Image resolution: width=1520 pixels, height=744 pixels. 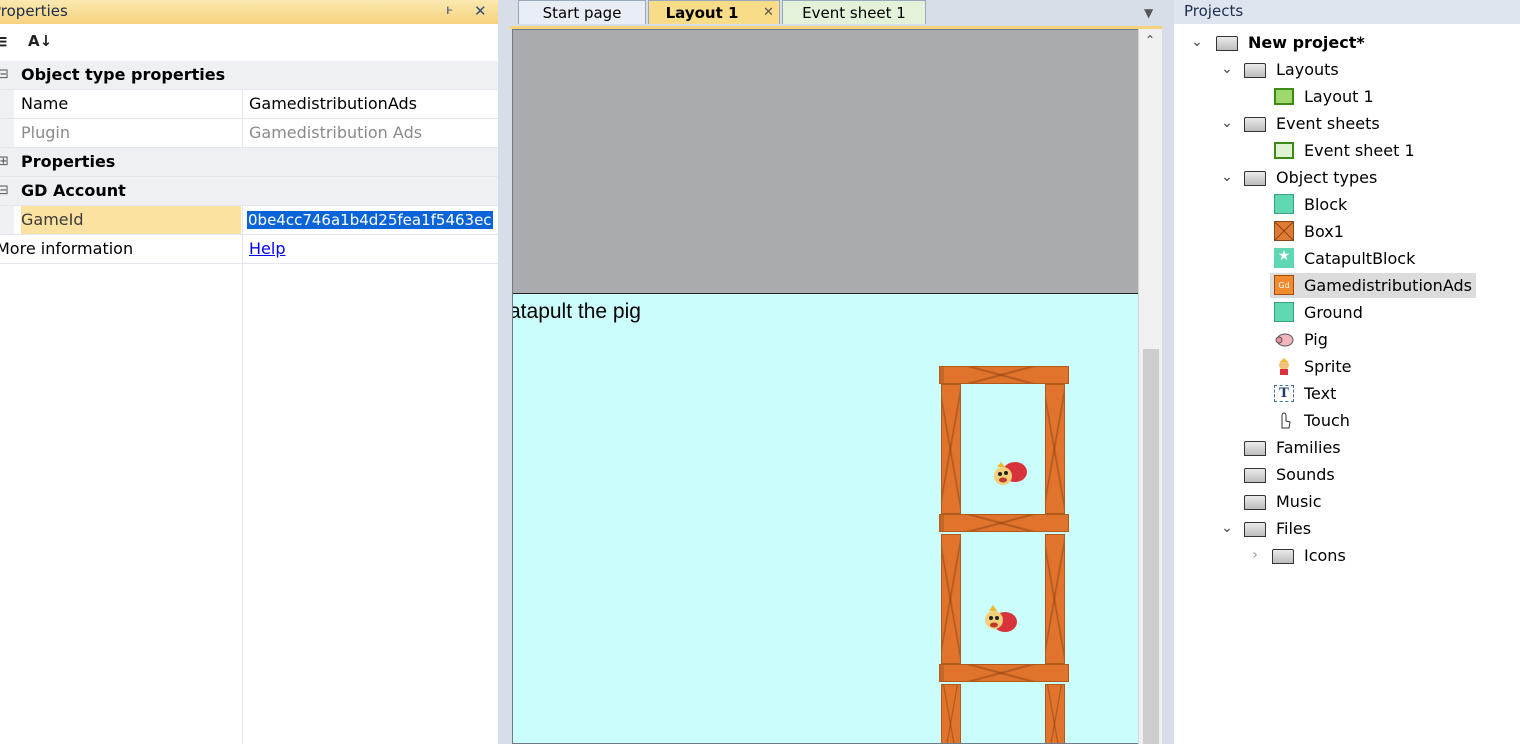 What do you see at coordinates (1347, 447) in the screenshot?
I see `tree-folder-families: Families` at bounding box center [1347, 447].